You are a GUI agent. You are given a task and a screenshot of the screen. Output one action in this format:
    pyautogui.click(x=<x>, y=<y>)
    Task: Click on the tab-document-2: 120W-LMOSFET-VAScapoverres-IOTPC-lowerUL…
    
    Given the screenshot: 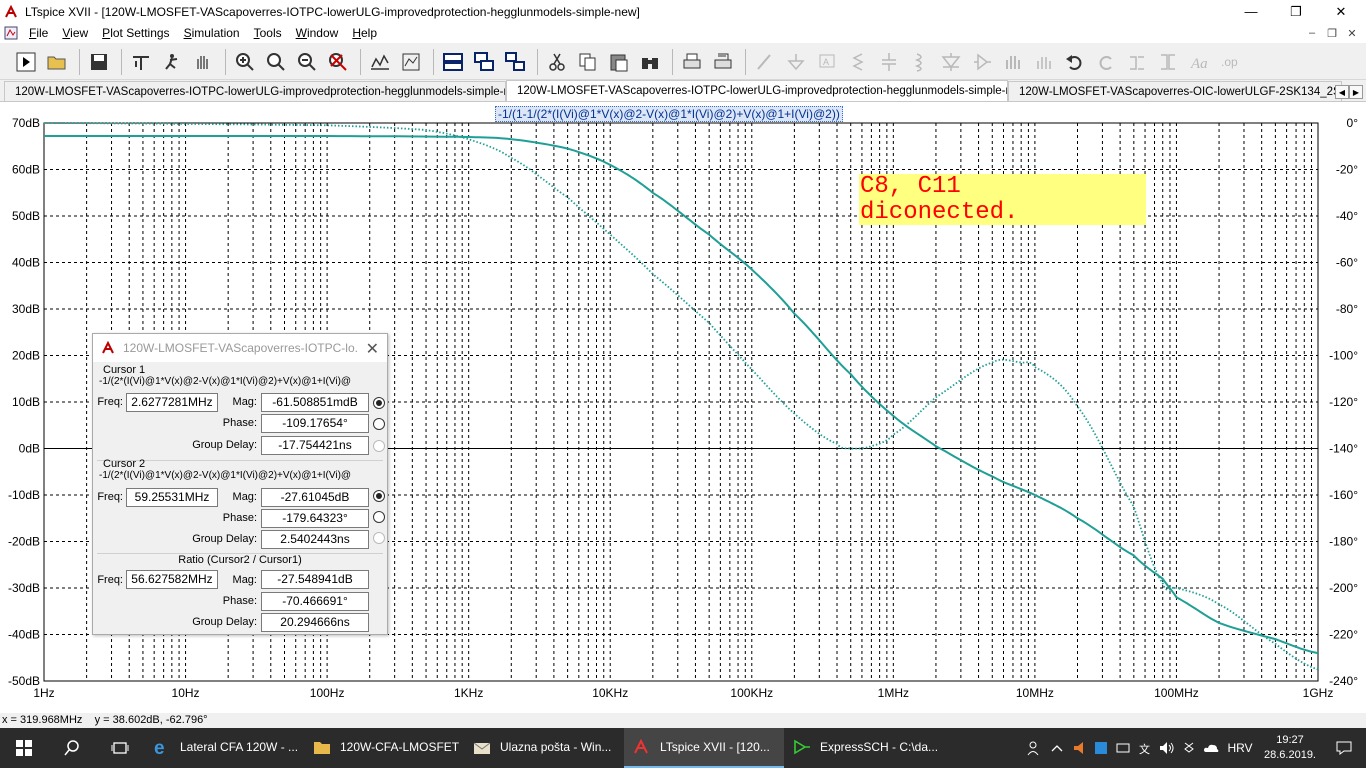 What is the action you would take?
    pyautogui.click(x=757, y=90)
    